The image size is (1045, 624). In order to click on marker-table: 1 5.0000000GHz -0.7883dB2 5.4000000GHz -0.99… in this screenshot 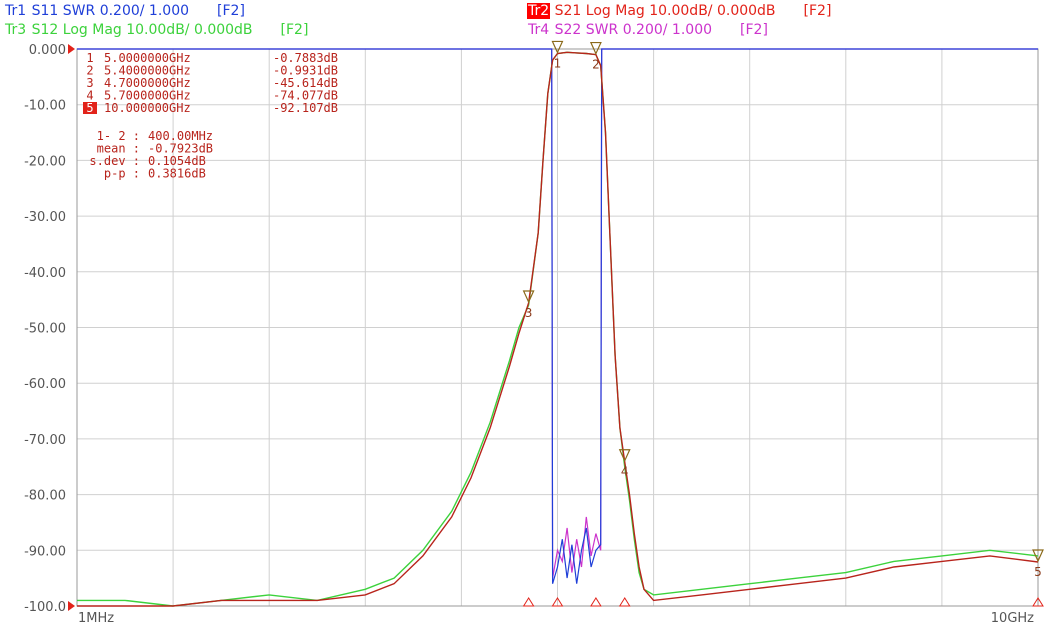, I will do `click(210, 116)`.